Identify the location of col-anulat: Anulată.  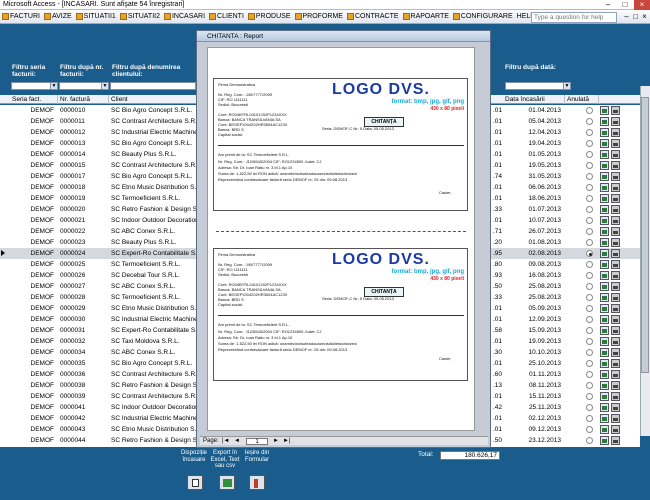
(582, 99).